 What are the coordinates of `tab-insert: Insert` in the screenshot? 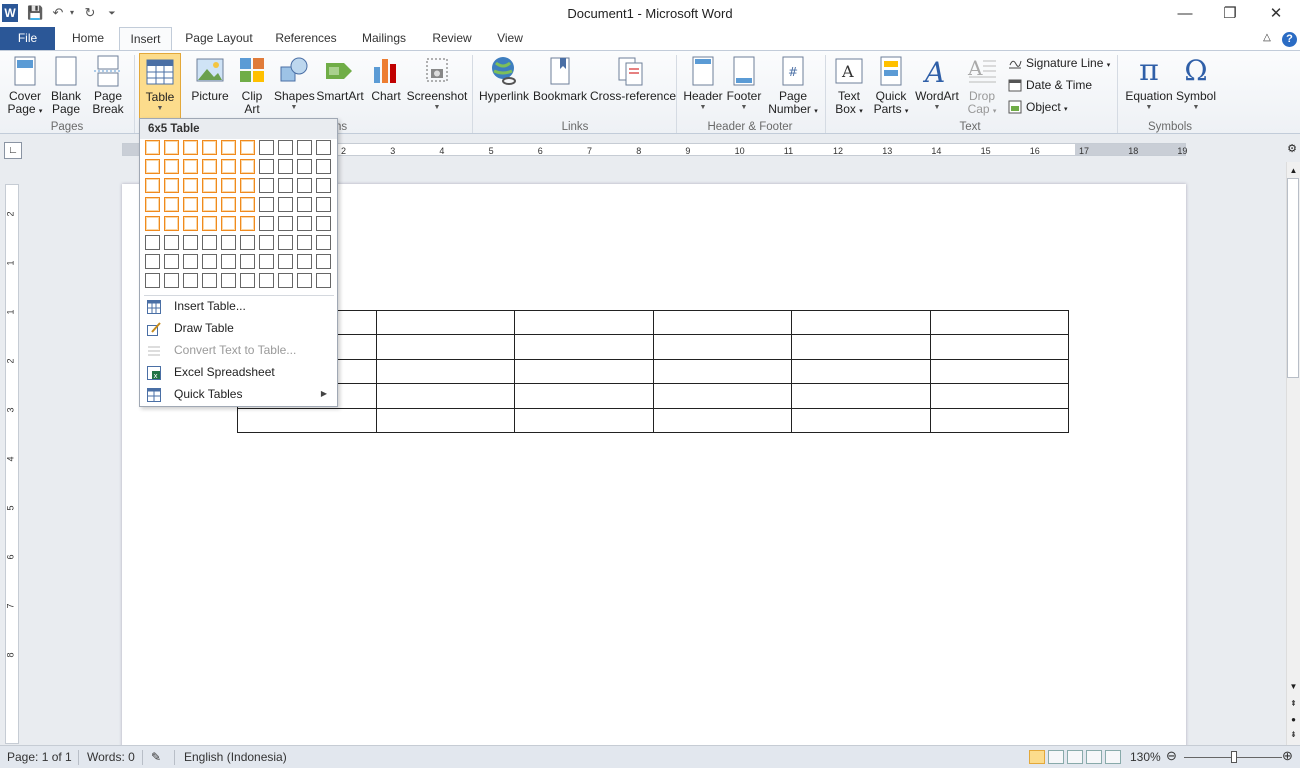 It's located at (145, 39).